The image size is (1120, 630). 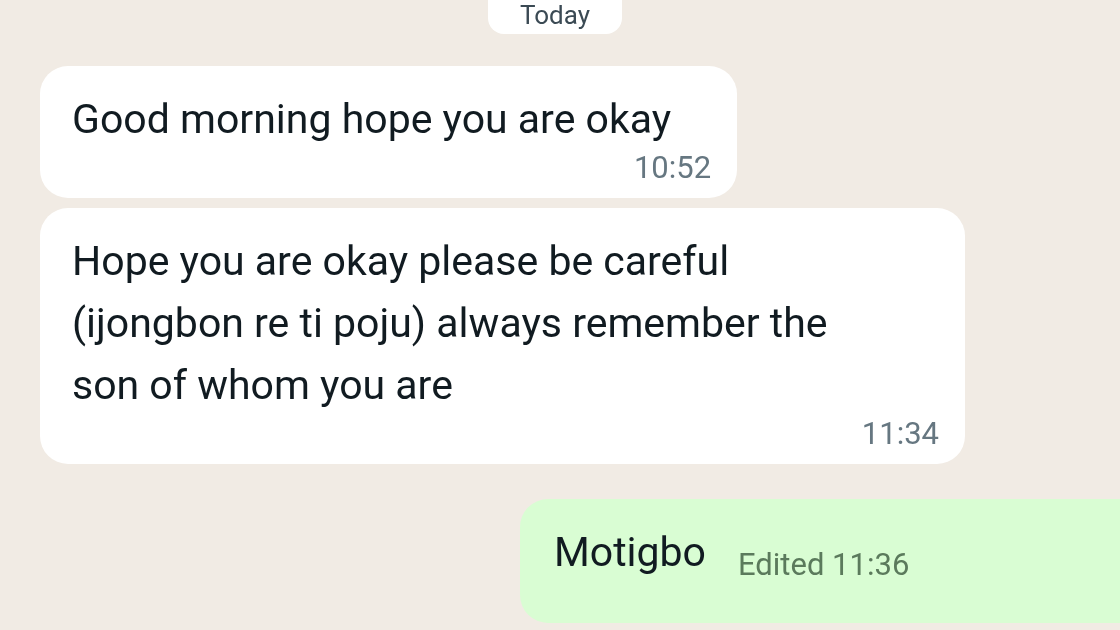 What do you see at coordinates (672, 168) in the screenshot?
I see `message-time: 10:52` at bounding box center [672, 168].